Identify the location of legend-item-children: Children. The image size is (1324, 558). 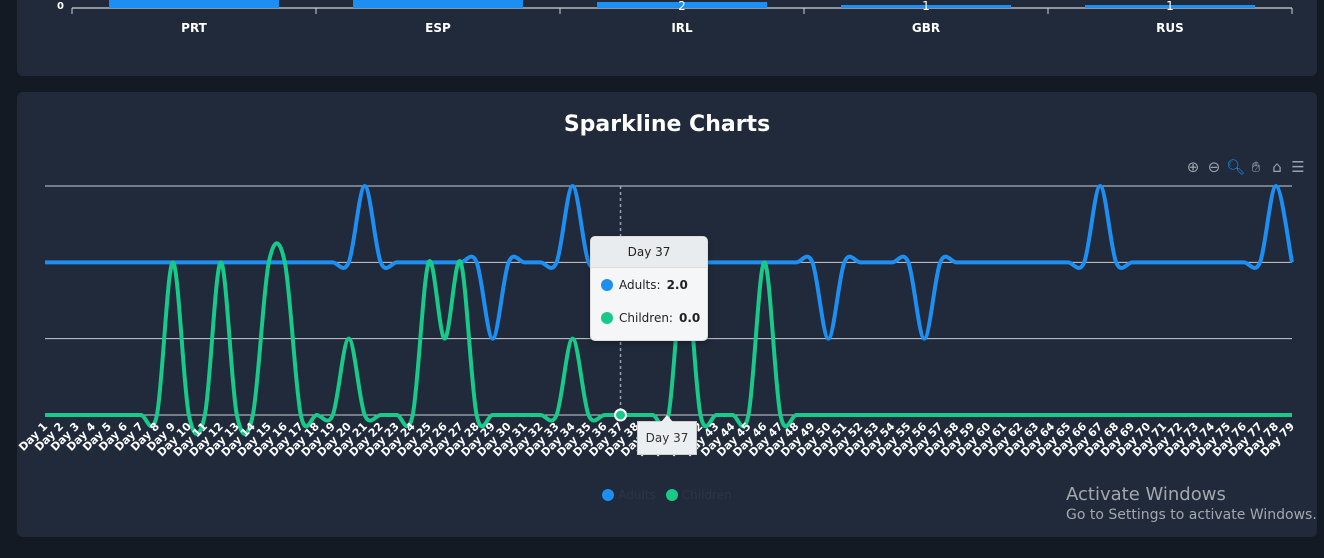
(698, 495).